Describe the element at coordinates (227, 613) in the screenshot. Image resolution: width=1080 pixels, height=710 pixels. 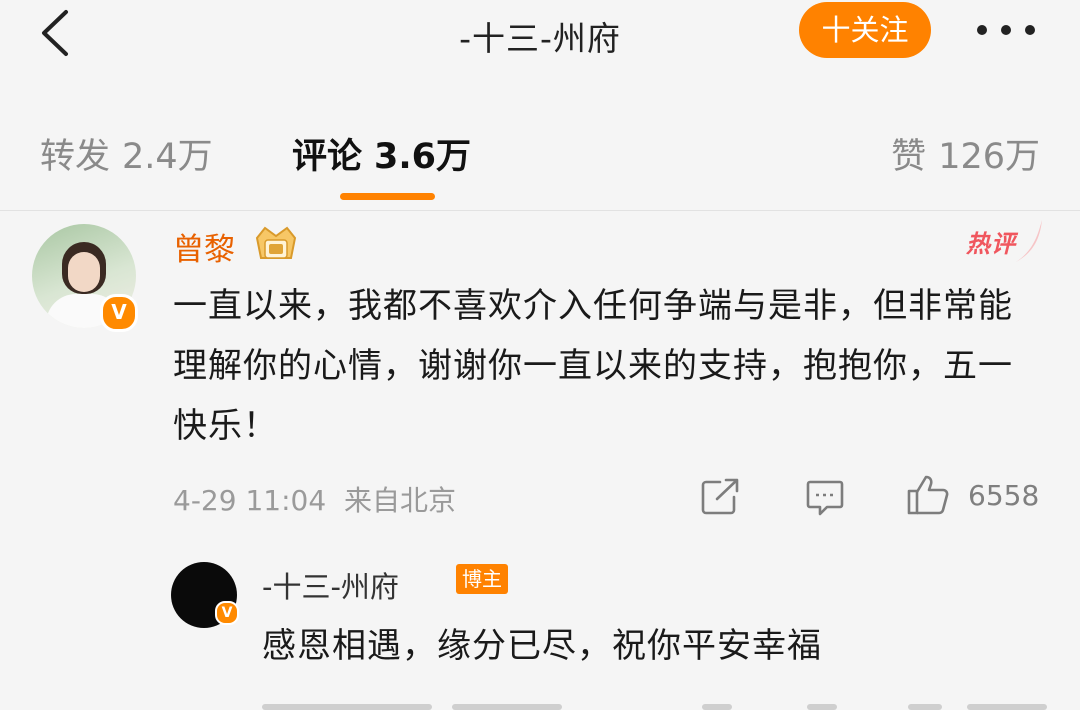
I see `reply-verified-badge-icon: V` at that location.